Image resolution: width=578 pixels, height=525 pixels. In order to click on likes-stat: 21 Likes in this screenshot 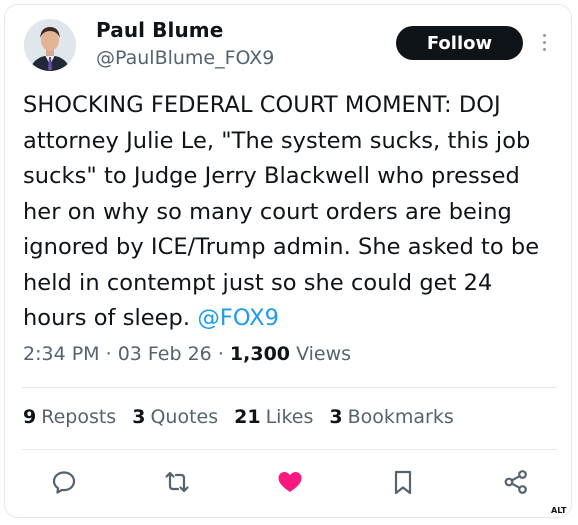, I will do `click(273, 417)`.